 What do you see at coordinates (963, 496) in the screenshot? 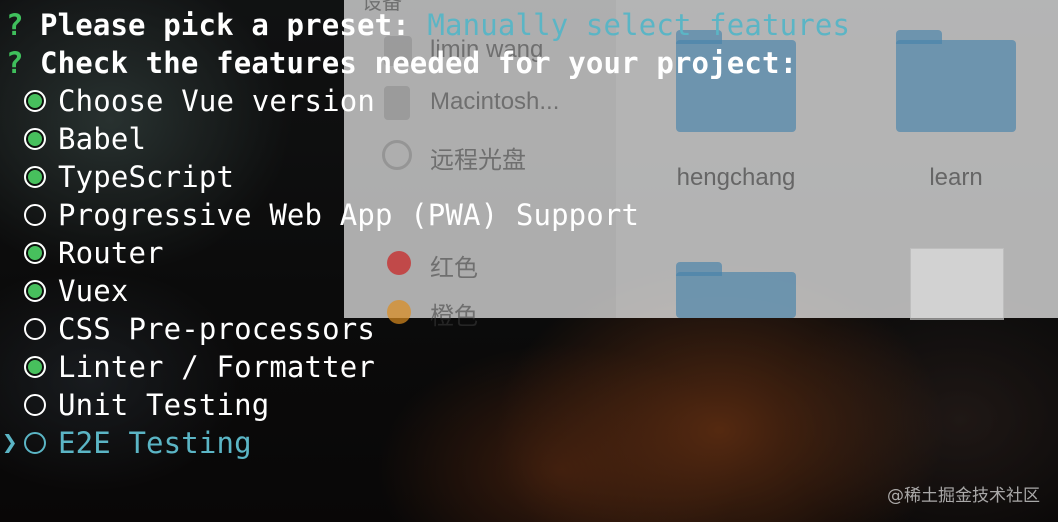
I see `watermark: @稀土掘金技术社区` at bounding box center [963, 496].